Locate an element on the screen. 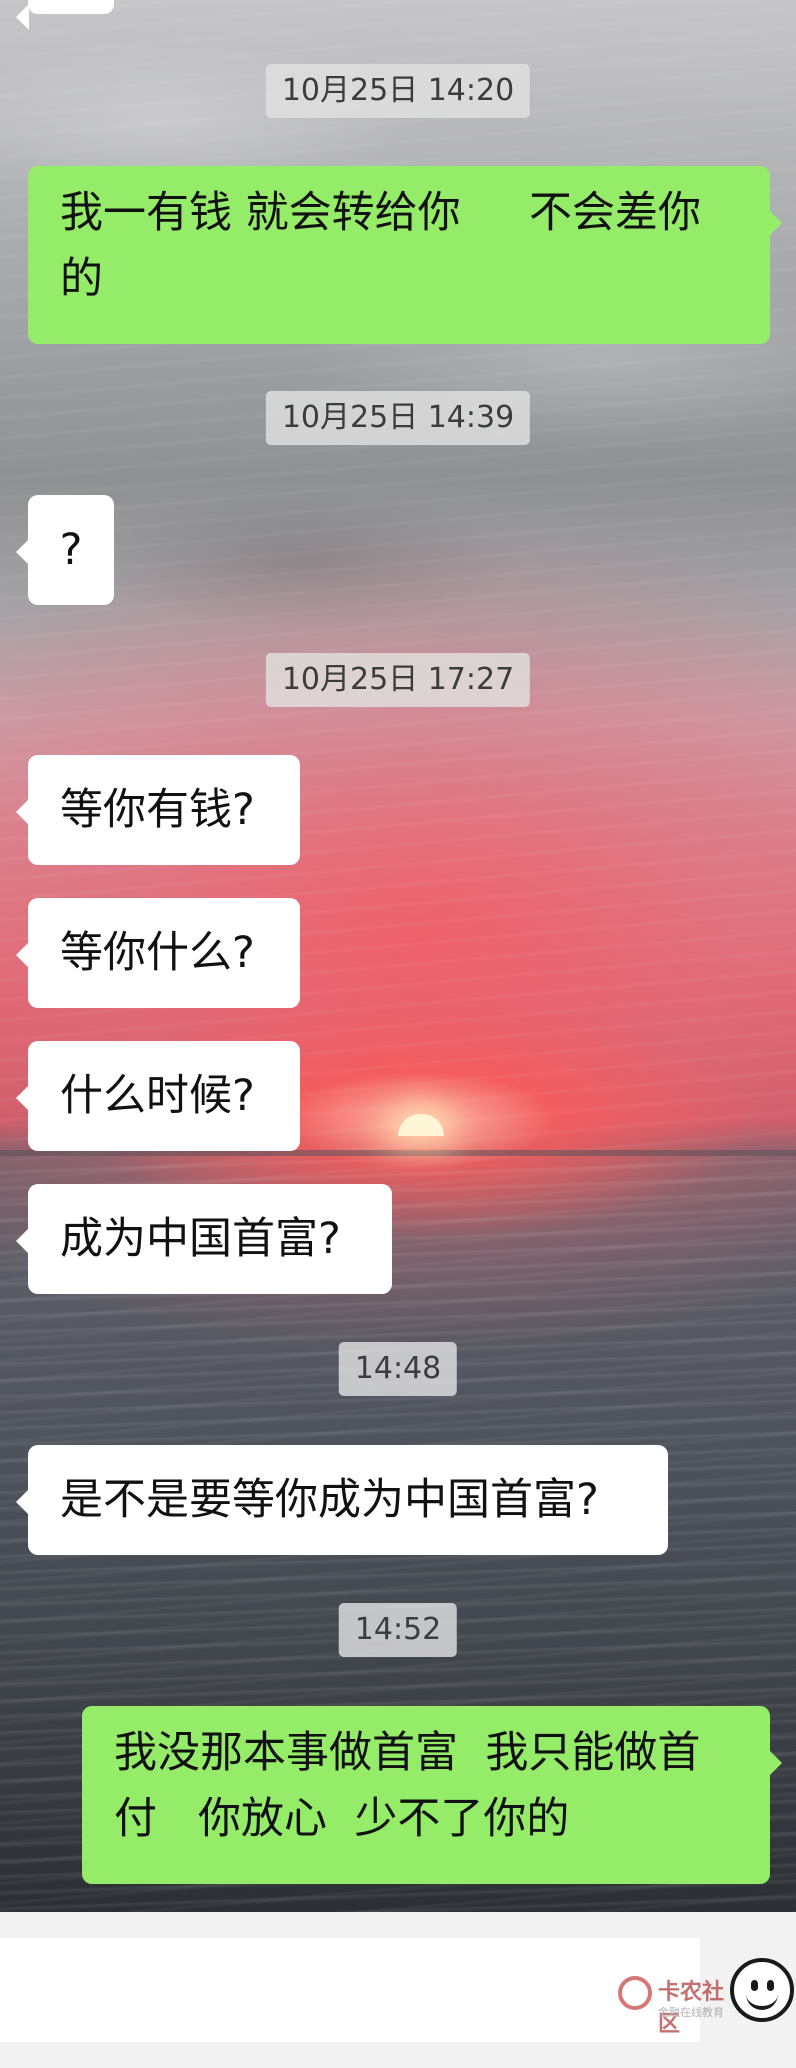 This screenshot has width=796, height=2068. message-bubble-received: ? is located at coordinates (65, 550).